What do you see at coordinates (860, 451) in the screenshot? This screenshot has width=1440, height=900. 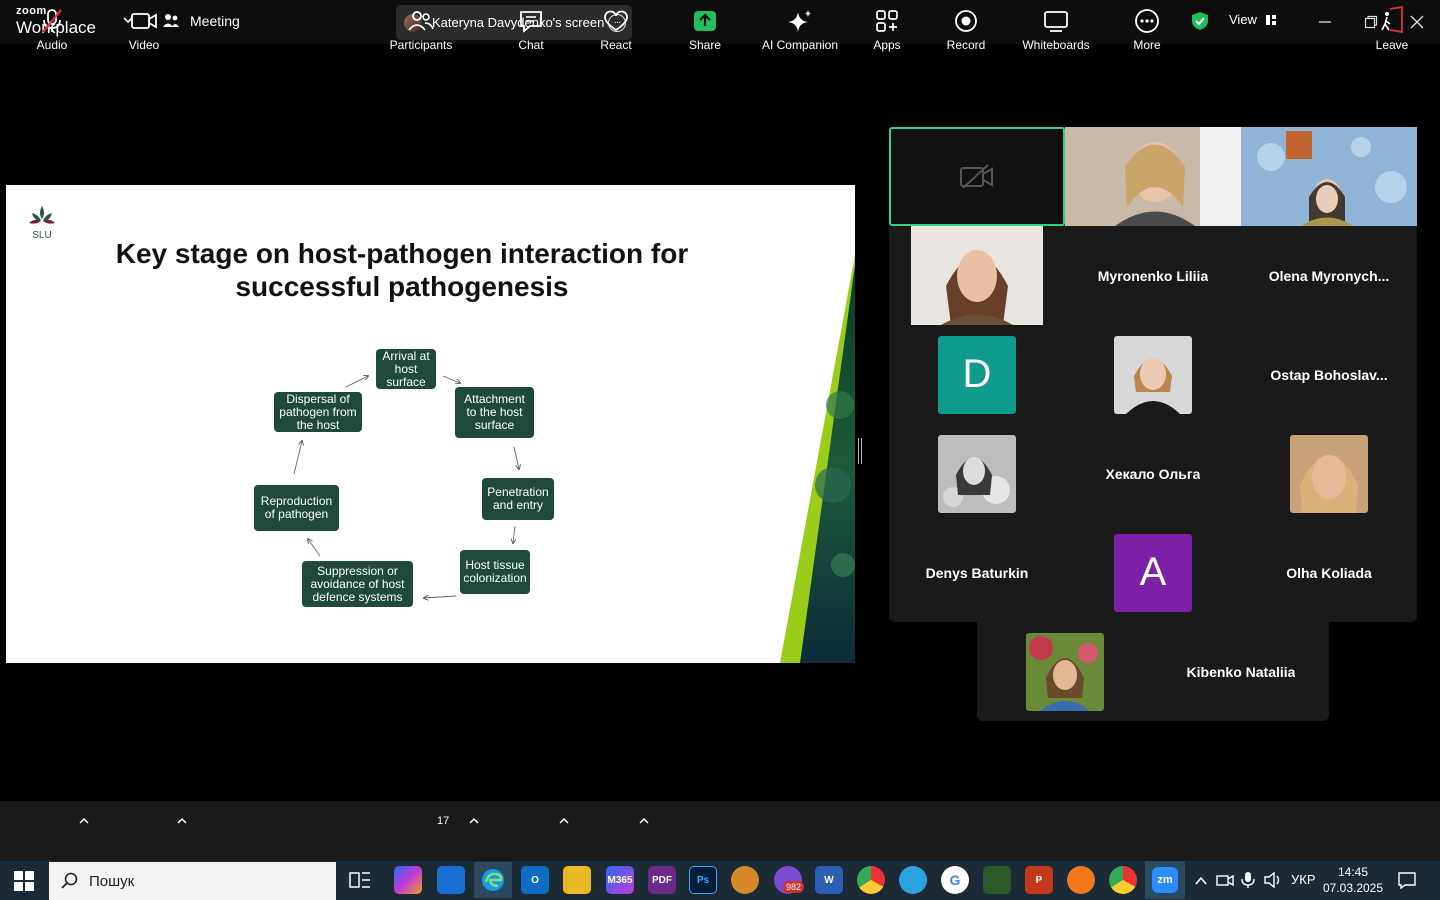 I see `panel-splitter` at bounding box center [860, 451].